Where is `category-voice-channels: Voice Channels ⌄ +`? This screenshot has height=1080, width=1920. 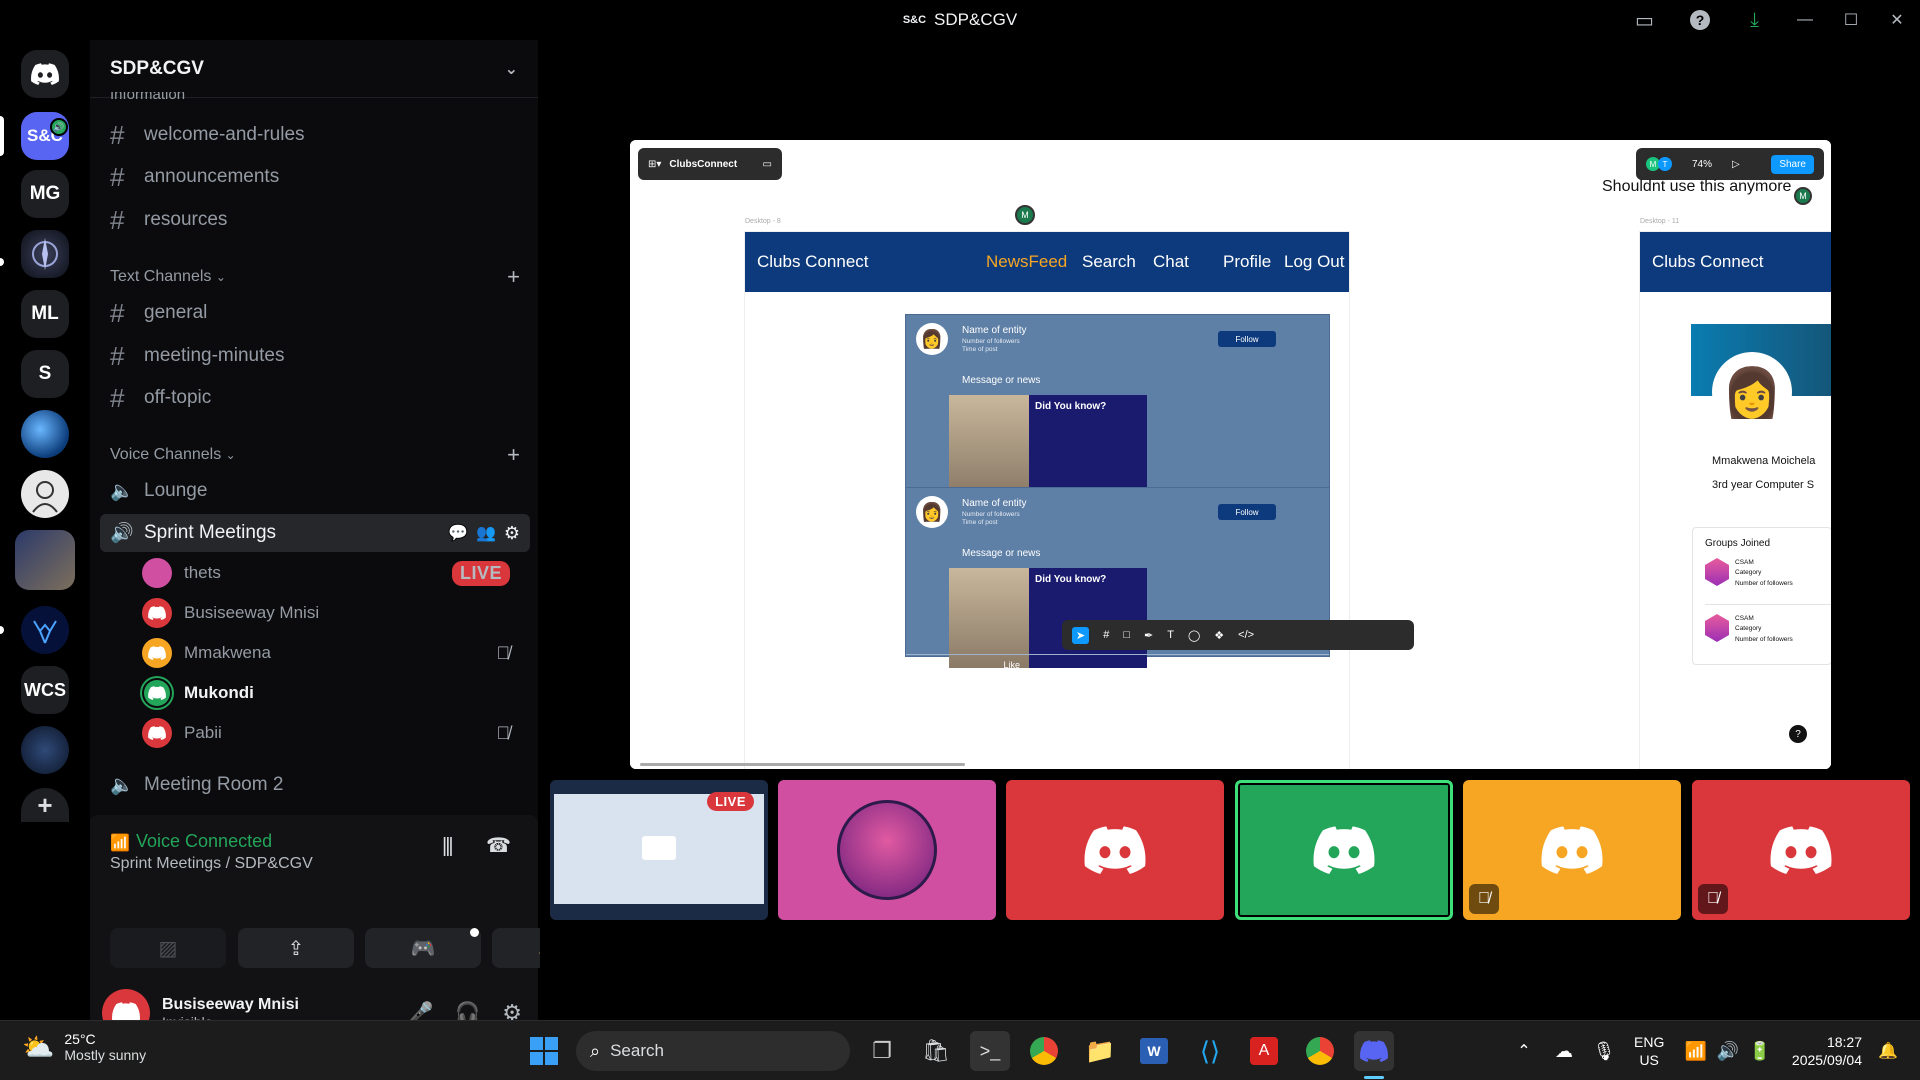 category-voice-channels: Voice Channels ⌄ + is located at coordinates (315, 455).